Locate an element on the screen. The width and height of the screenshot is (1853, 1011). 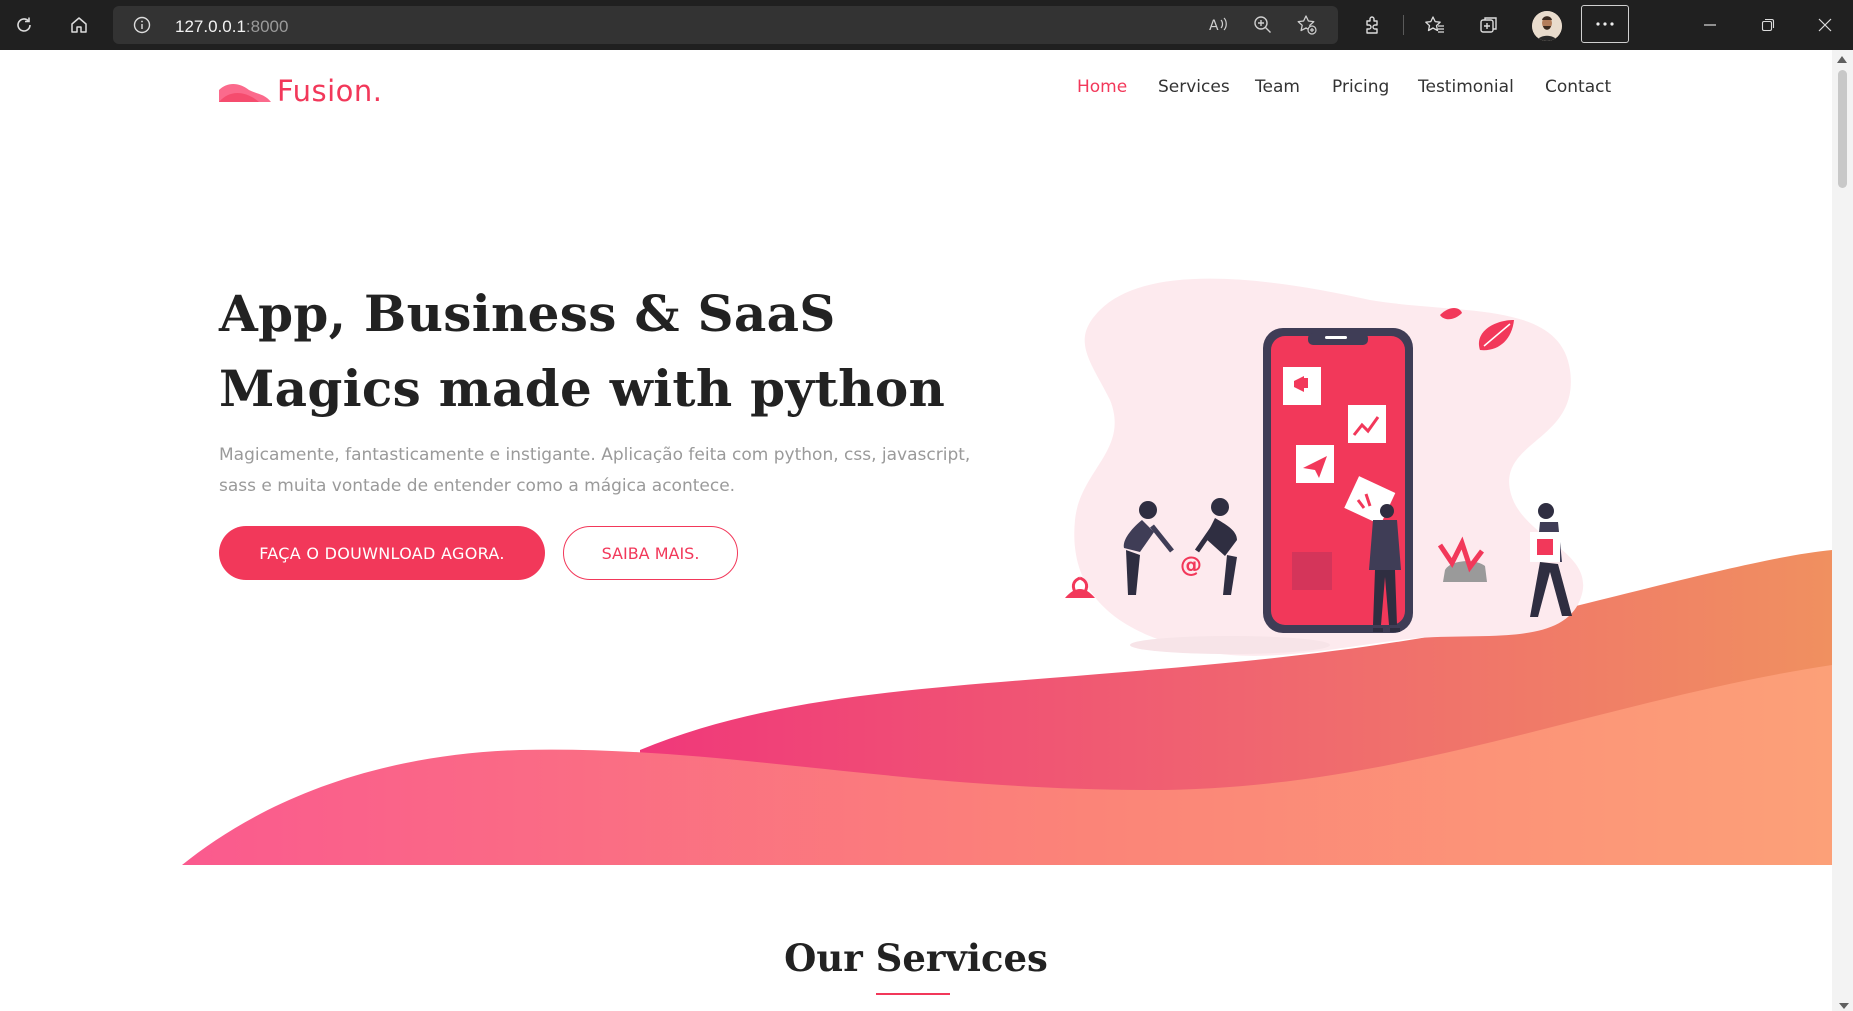
page-scrollbar is located at coordinates (1842, 530).